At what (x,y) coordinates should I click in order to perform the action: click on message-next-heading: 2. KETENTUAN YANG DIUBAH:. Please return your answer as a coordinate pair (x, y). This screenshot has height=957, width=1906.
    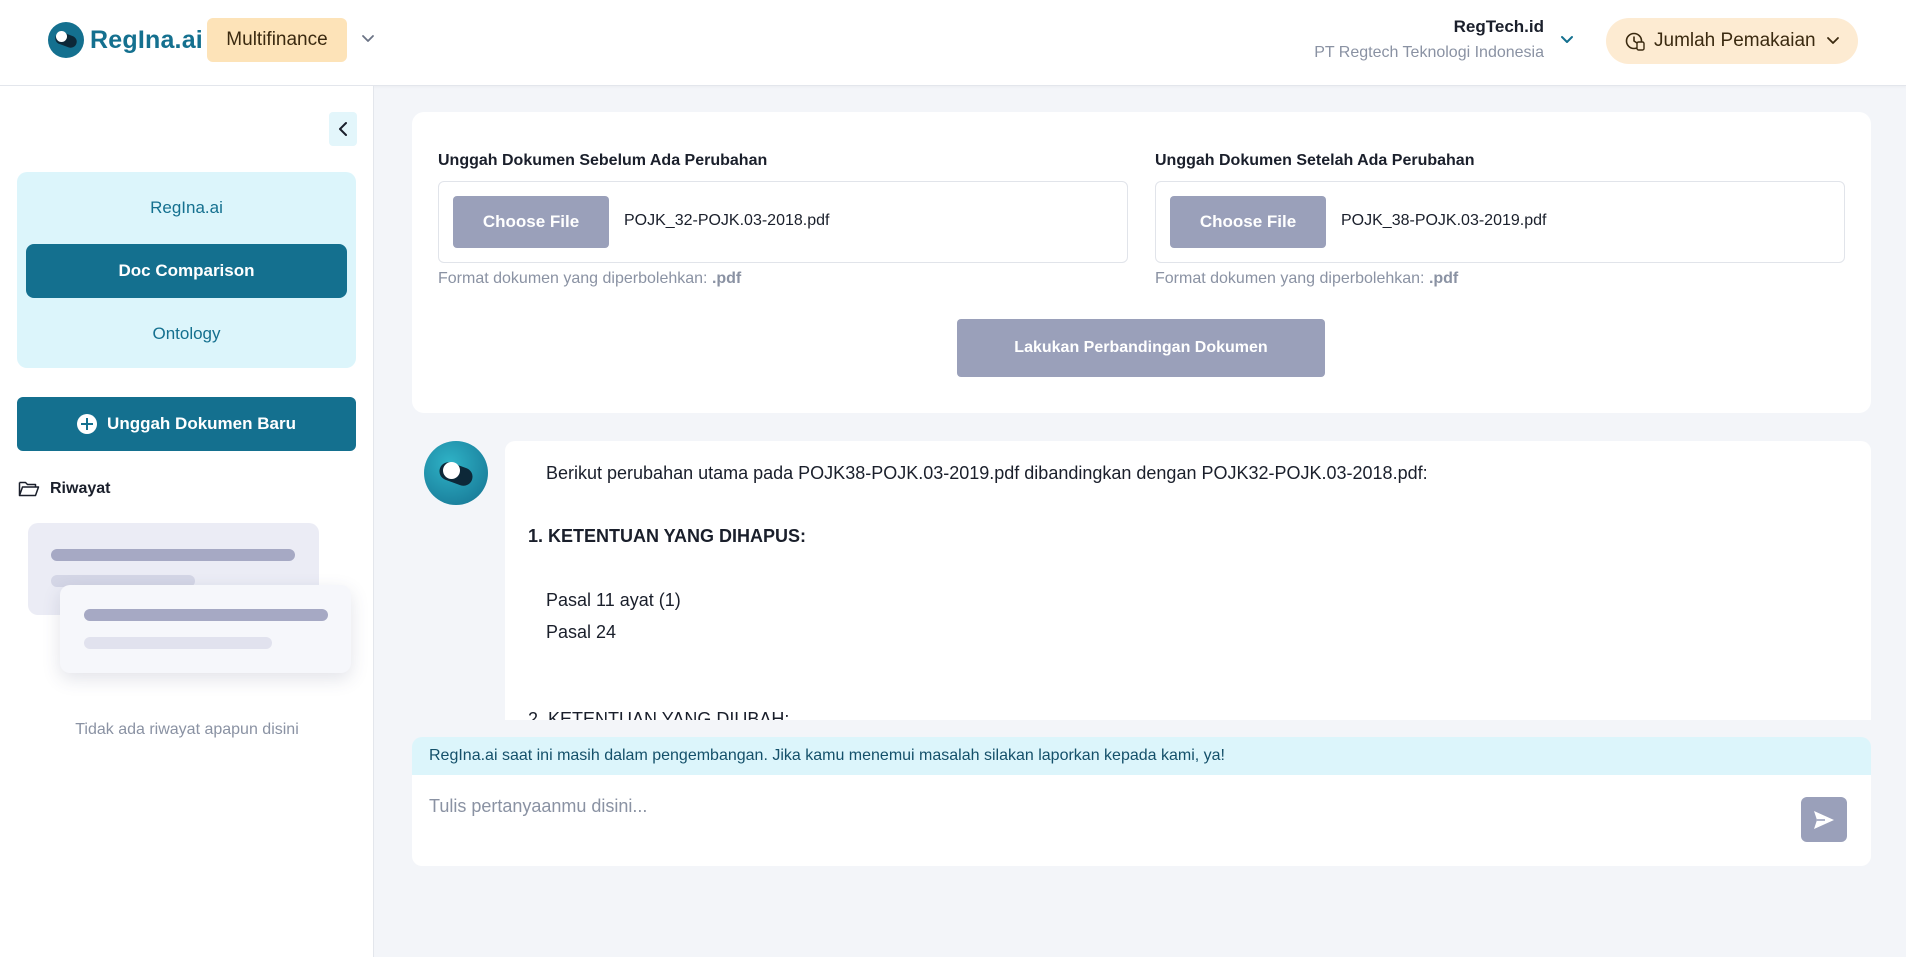
    Looking at the image, I should click on (659, 714).